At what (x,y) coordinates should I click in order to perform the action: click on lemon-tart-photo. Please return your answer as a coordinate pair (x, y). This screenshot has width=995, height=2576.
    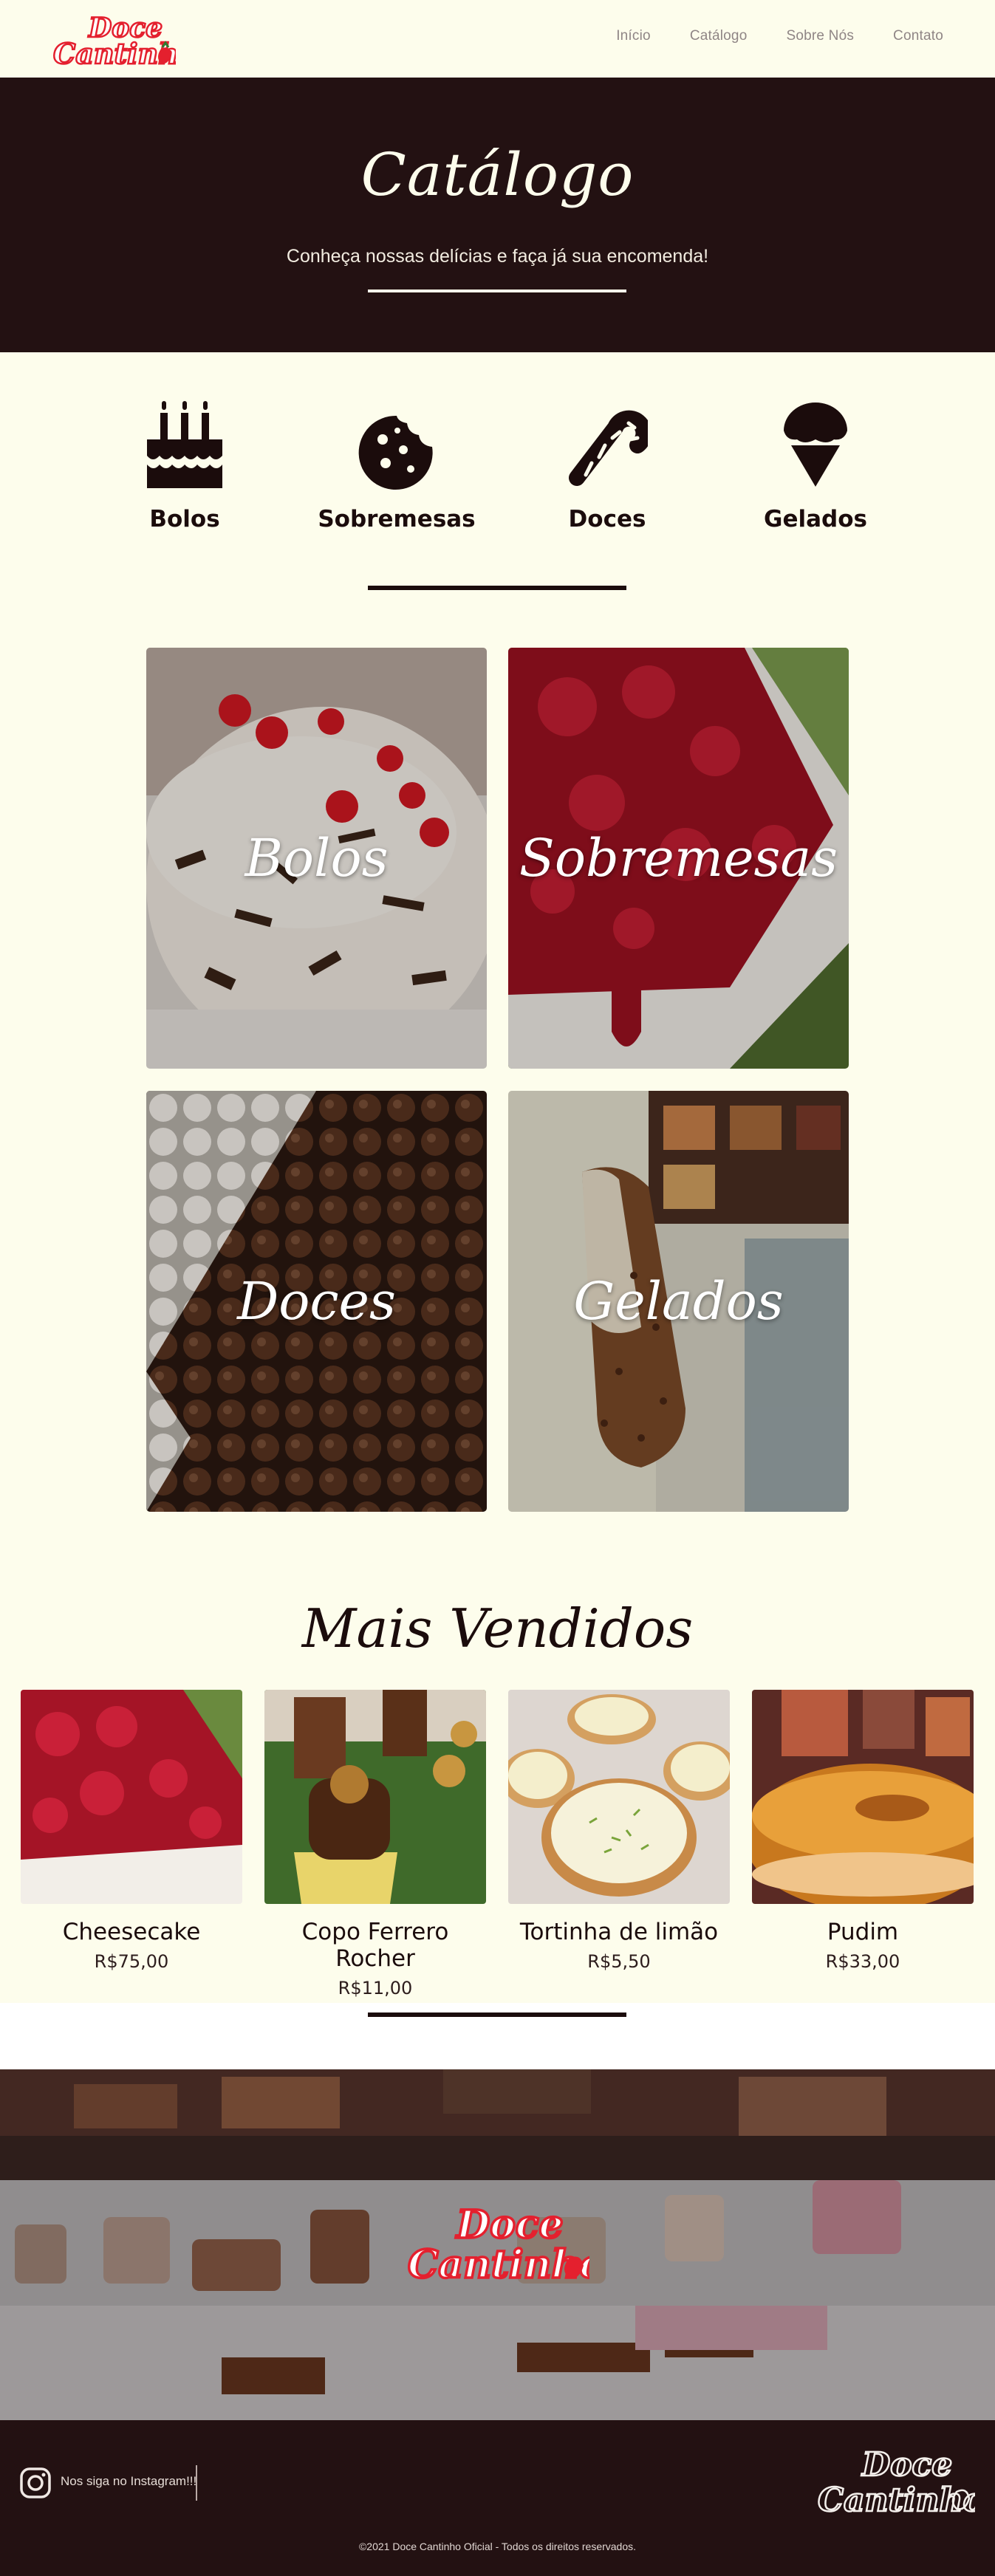
    Looking at the image, I should click on (619, 1797).